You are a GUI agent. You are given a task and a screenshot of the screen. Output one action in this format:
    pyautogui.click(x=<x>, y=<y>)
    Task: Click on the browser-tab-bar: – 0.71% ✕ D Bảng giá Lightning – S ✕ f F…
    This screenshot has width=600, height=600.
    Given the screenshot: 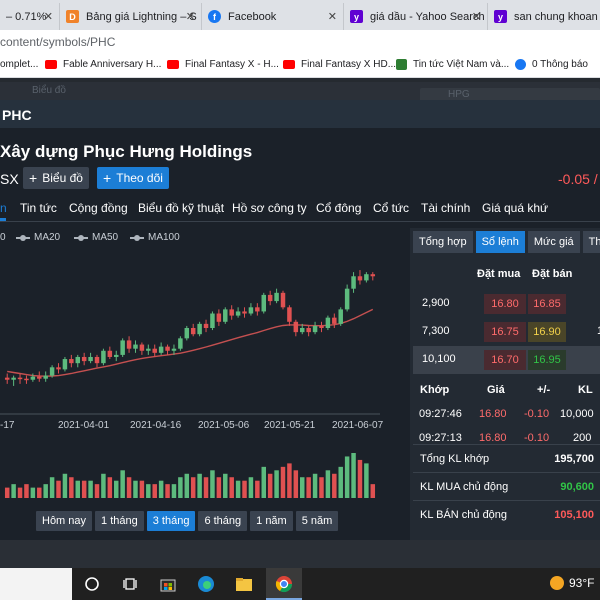 What is the action you would take?
    pyautogui.click(x=300, y=15)
    